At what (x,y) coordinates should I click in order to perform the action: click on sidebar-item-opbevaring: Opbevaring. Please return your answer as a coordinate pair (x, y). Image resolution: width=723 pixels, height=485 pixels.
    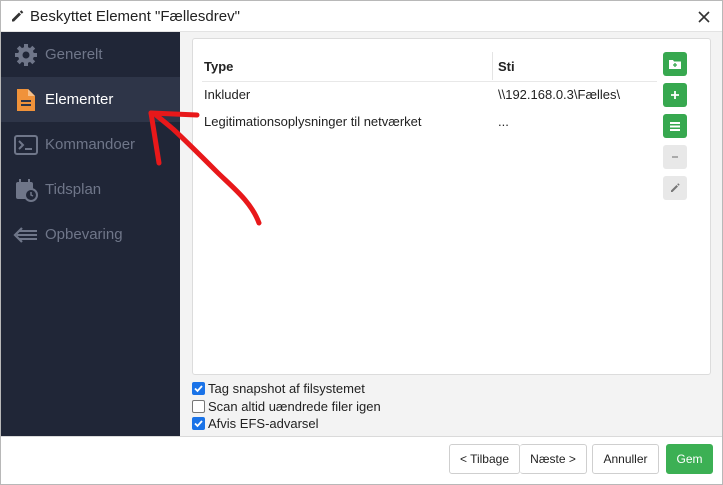
    Looking at the image, I should click on (90, 234).